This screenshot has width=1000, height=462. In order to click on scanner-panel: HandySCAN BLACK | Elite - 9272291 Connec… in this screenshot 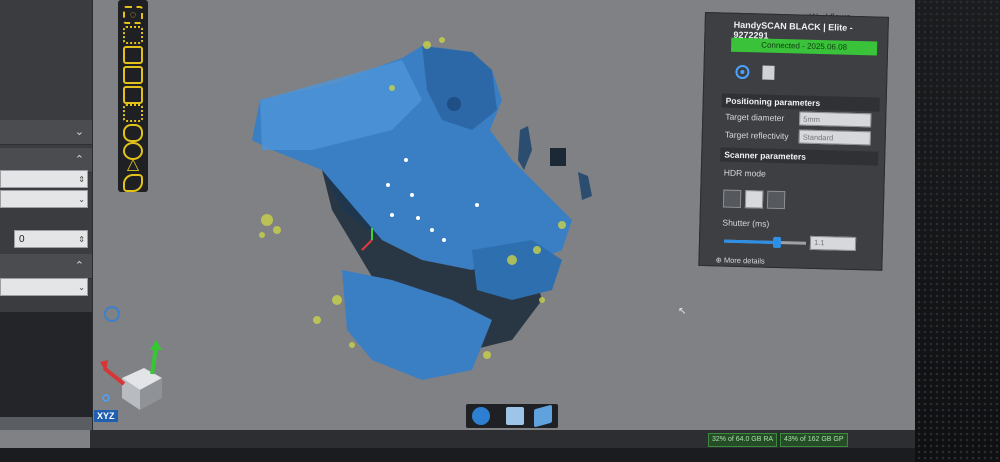, I will do `click(793, 141)`.